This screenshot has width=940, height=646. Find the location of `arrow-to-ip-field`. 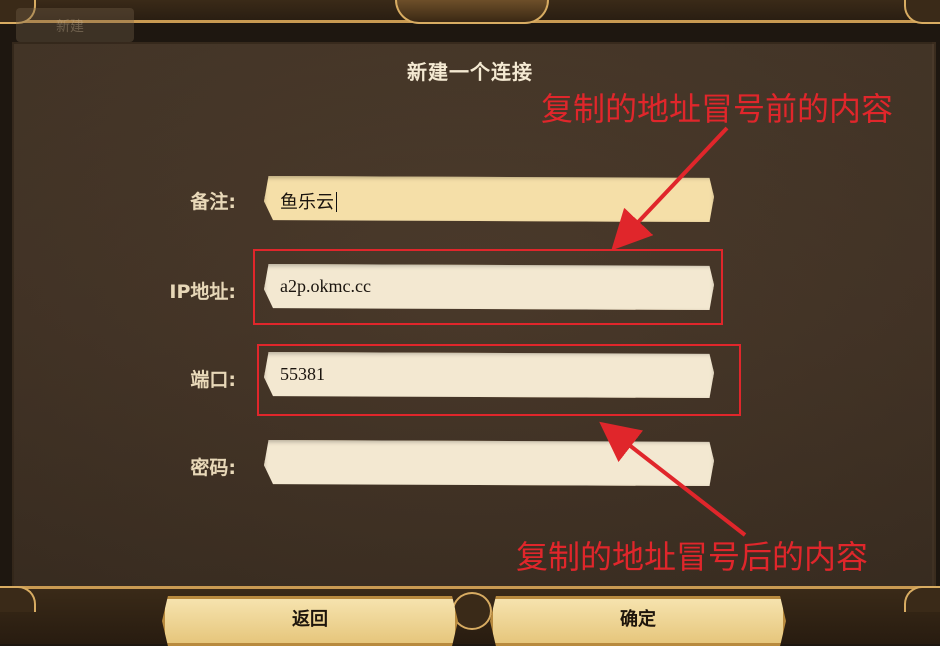

arrow-to-ip-field is located at coordinates (670, 188).